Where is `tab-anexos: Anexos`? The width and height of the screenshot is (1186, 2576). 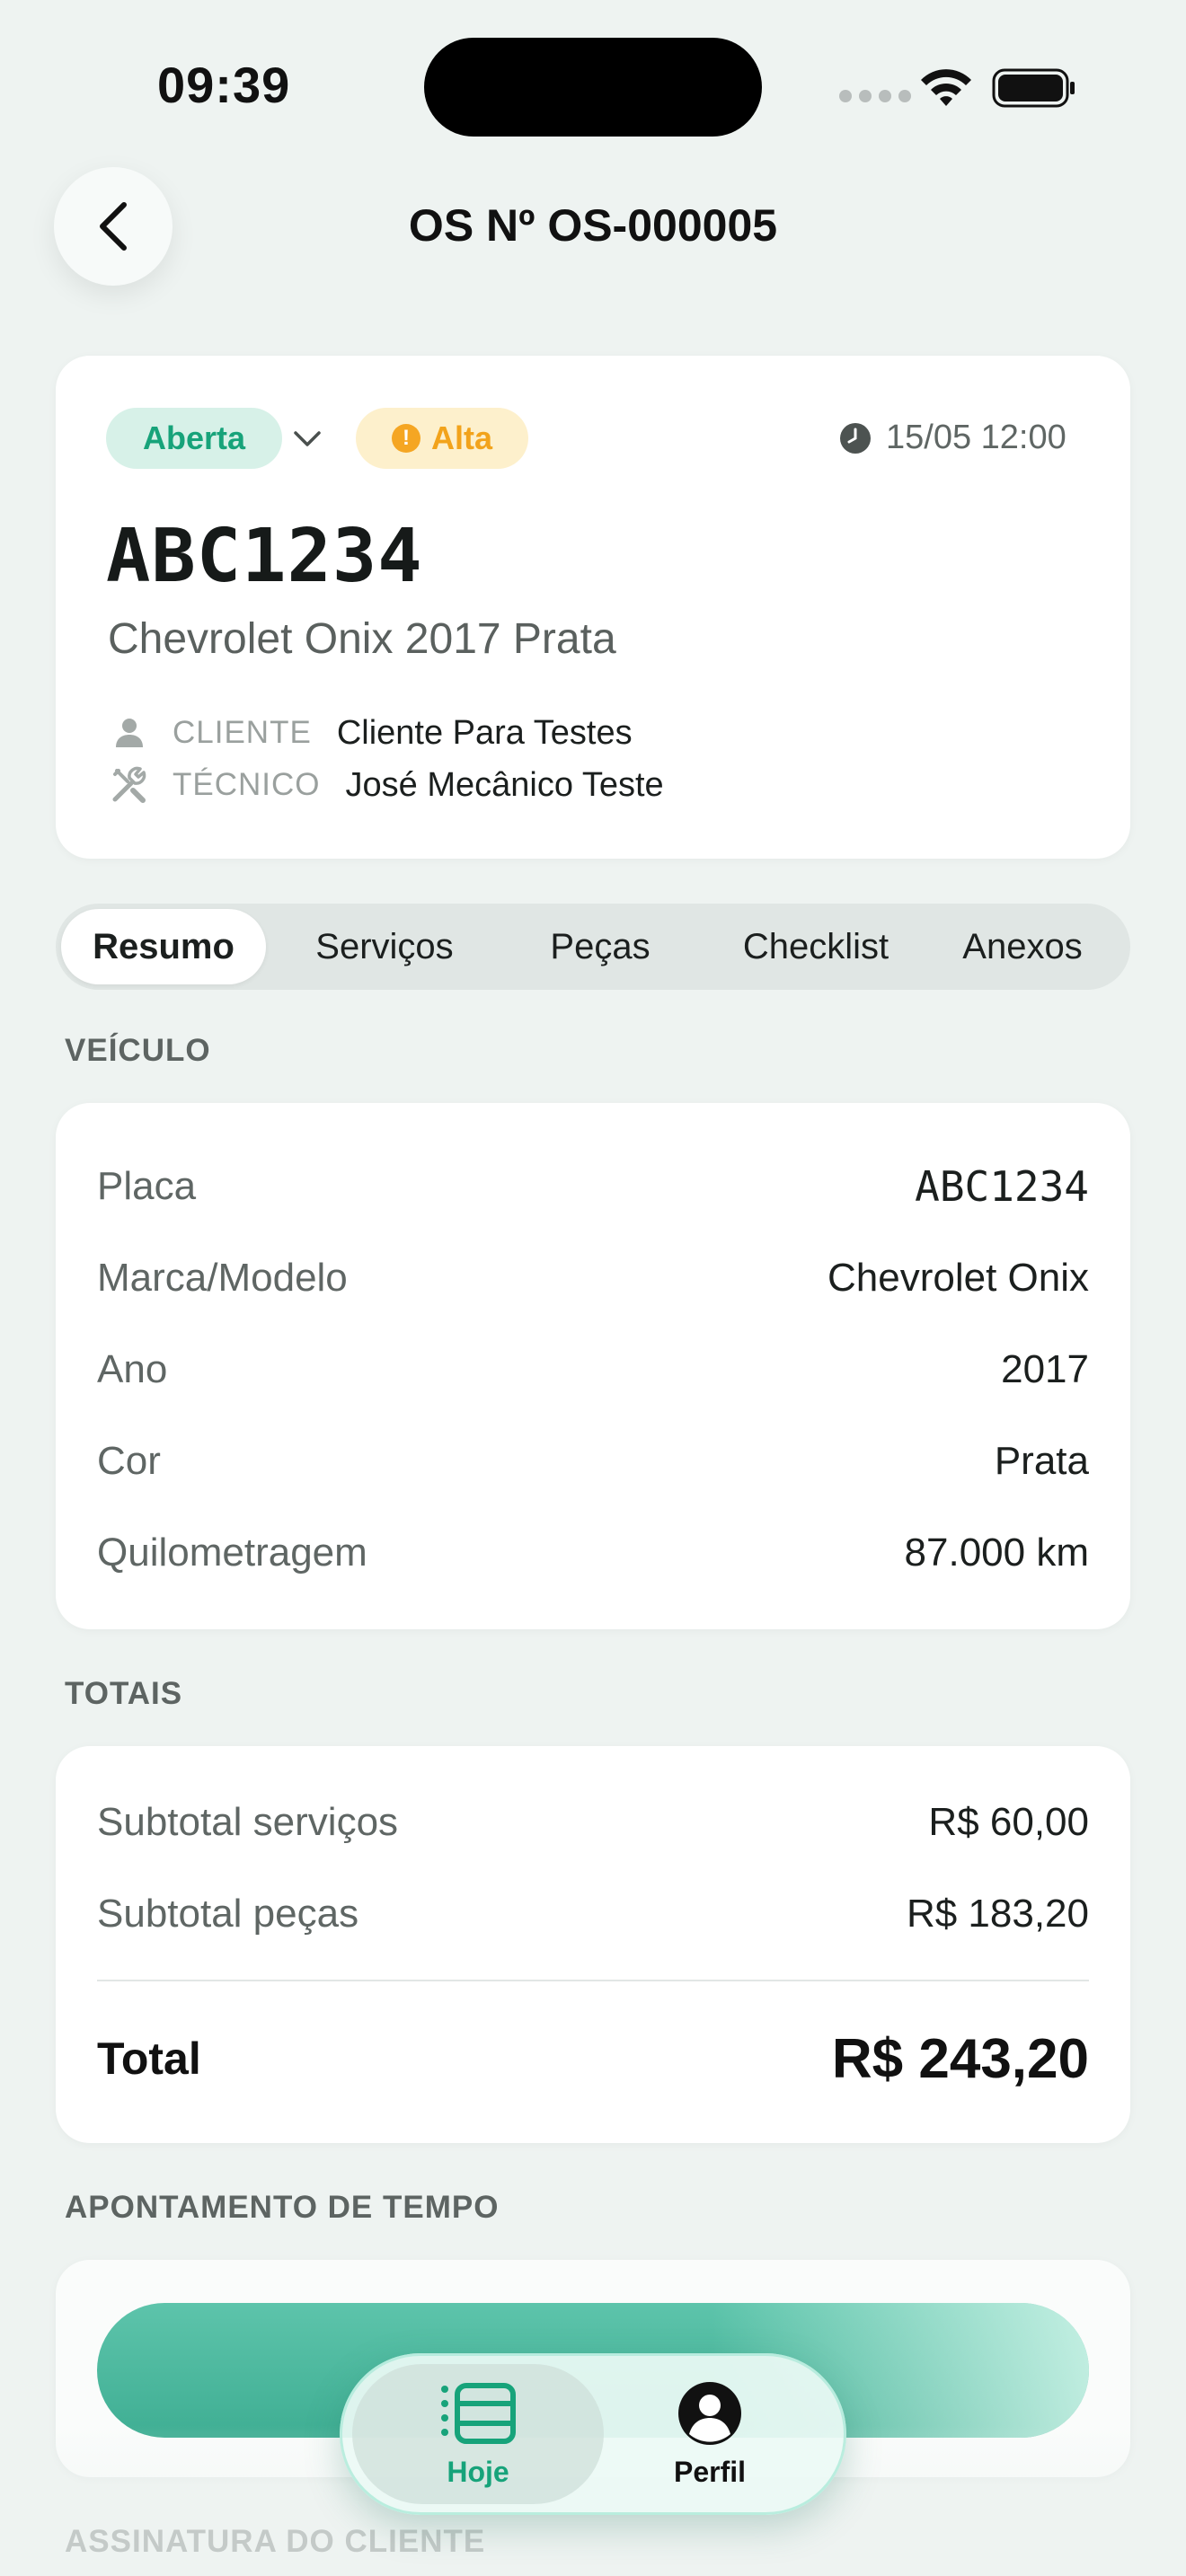
tab-anexos: Anexos is located at coordinates (1022, 946).